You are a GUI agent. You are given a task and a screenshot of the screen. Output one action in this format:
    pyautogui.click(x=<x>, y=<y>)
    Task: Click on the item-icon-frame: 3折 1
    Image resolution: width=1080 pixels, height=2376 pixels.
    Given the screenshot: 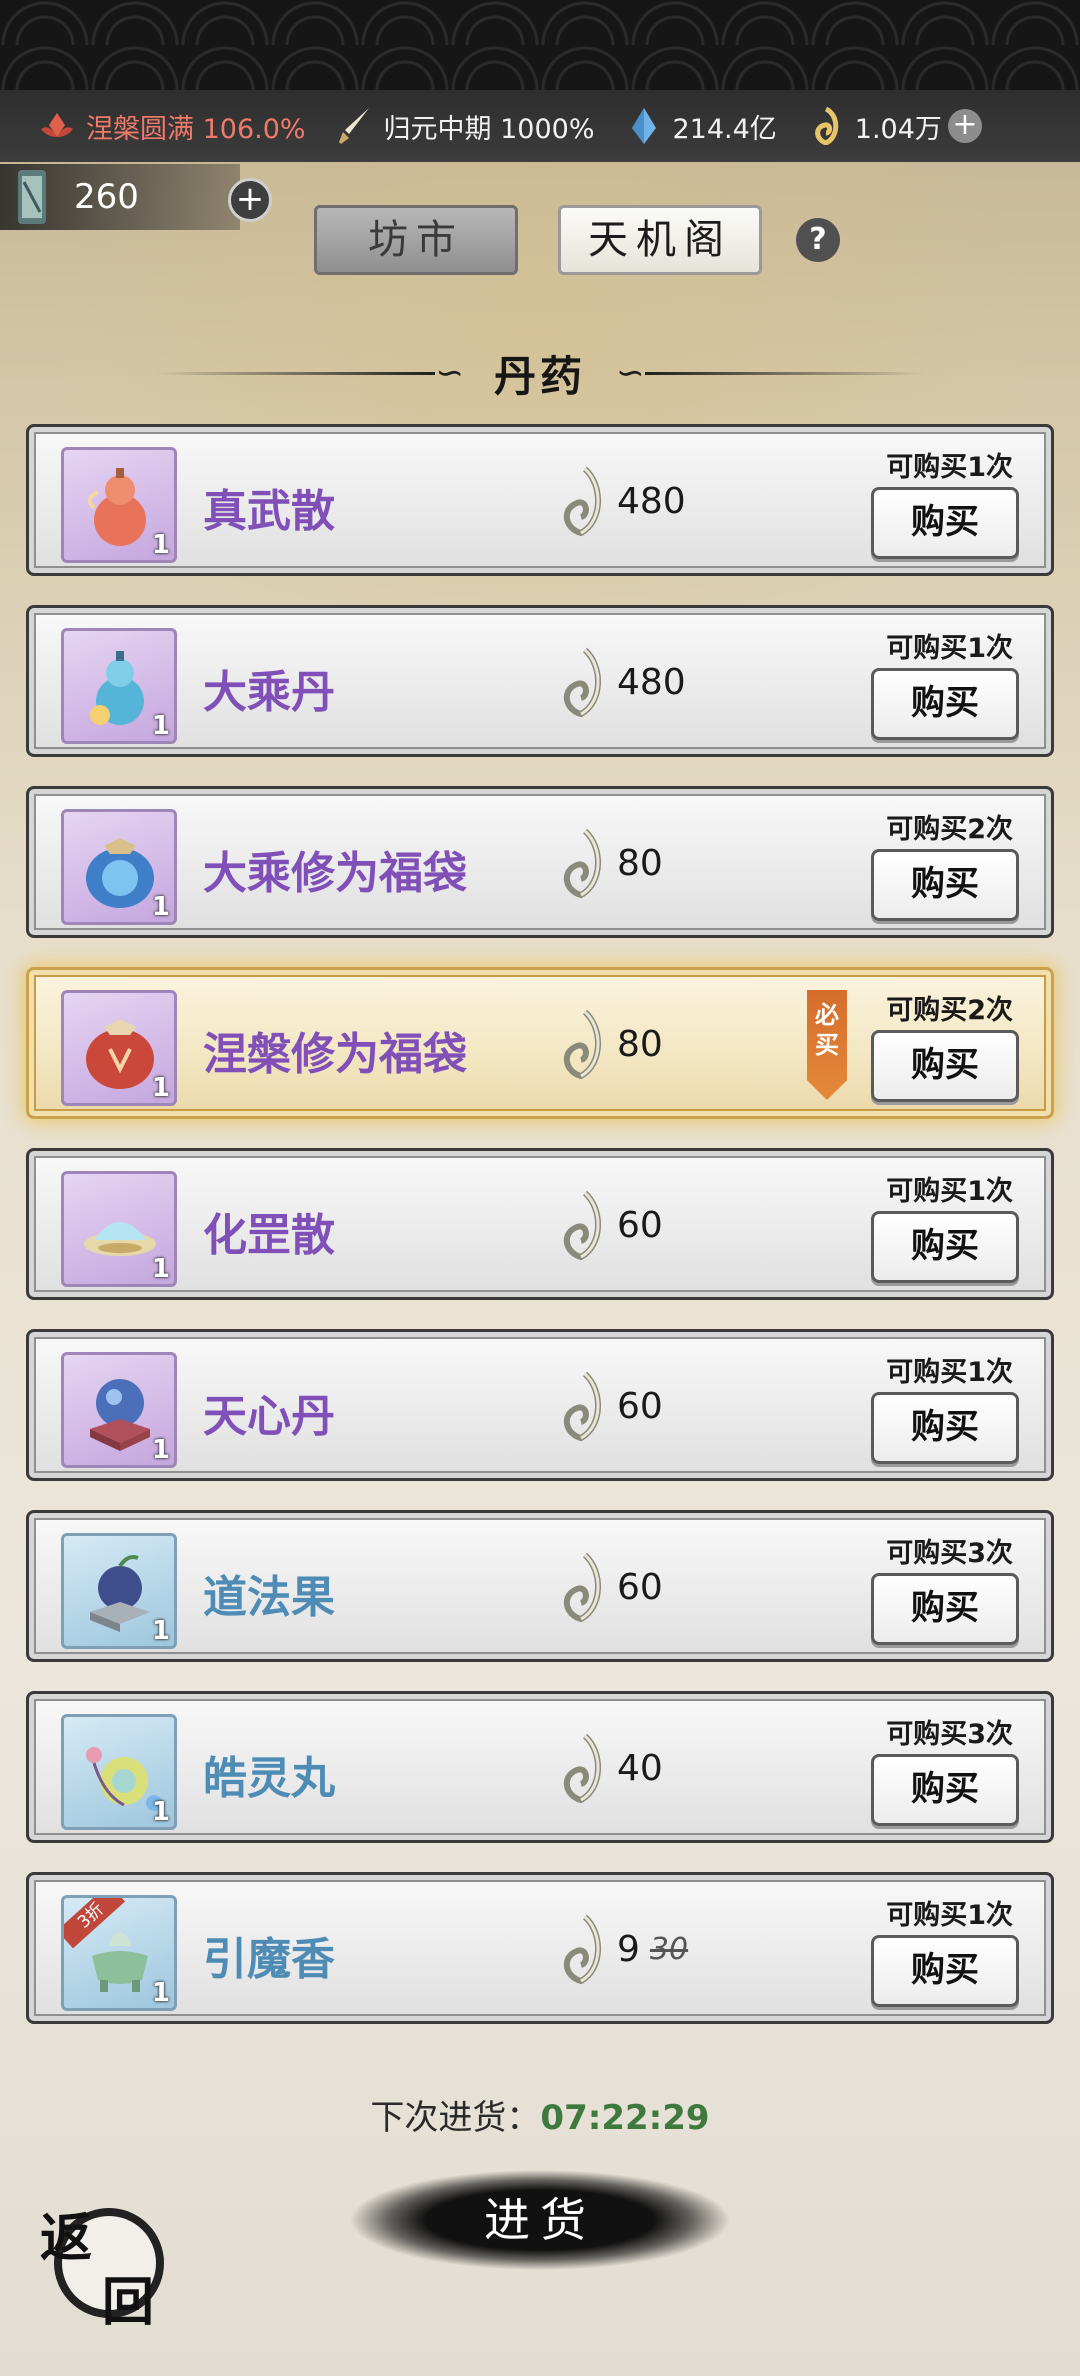 What is the action you would take?
    pyautogui.click(x=119, y=1953)
    